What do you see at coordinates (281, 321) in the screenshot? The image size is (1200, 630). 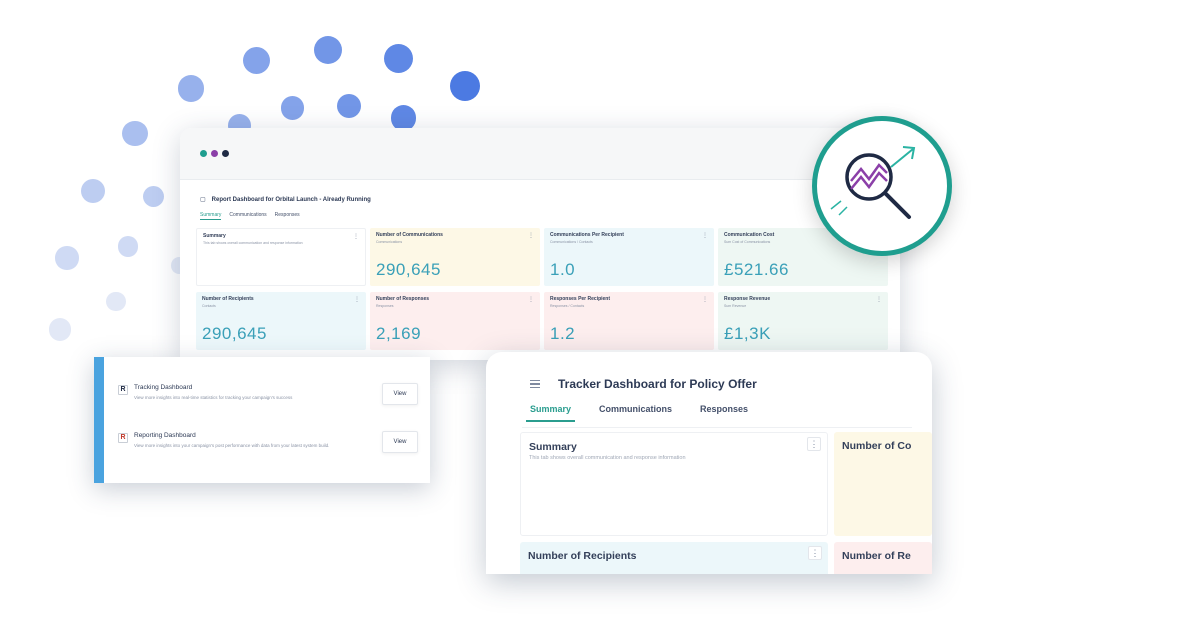 I see `recipients-card: Number of Recipients Contacts ⋮ 290,645` at bounding box center [281, 321].